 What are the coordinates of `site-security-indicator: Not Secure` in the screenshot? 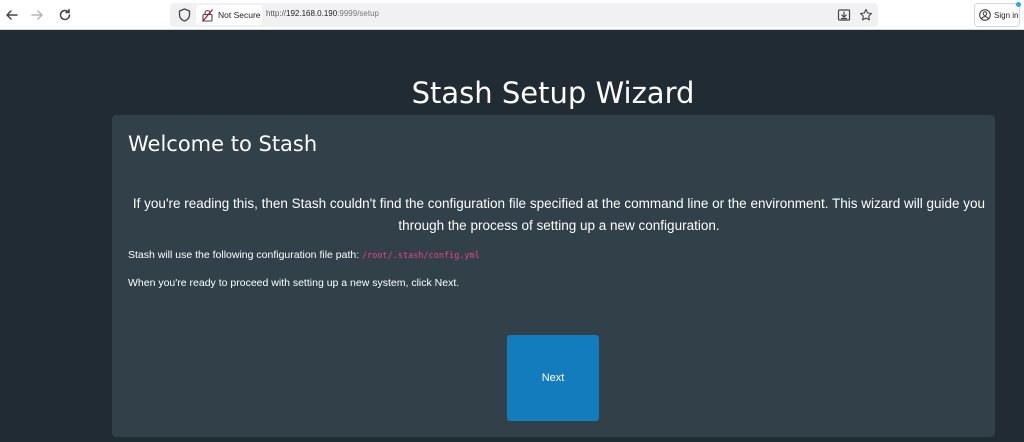 It's located at (229, 15).